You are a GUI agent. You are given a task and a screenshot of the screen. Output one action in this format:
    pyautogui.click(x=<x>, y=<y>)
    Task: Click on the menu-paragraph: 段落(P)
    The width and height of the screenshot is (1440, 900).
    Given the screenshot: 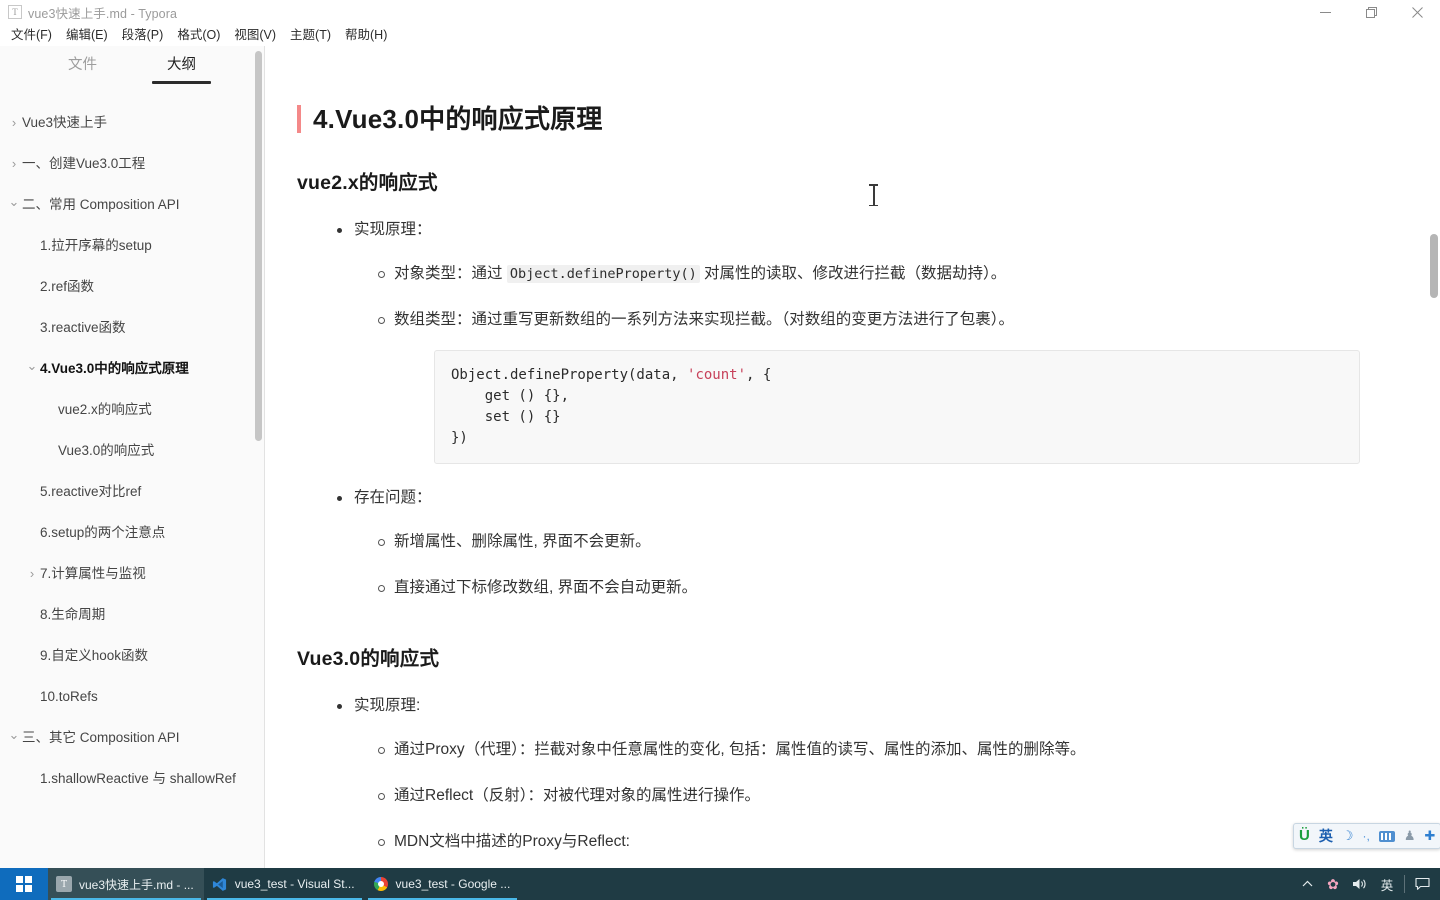 What is the action you would take?
    pyautogui.click(x=143, y=35)
    